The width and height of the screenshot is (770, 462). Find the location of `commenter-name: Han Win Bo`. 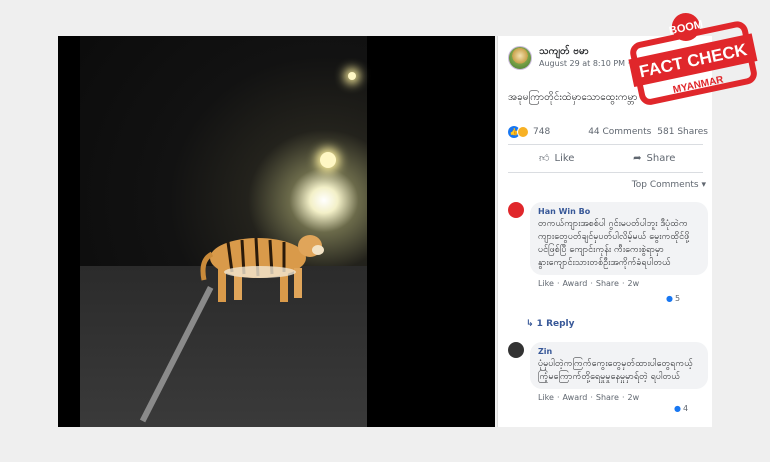

commenter-name: Han Win Bo is located at coordinates (619, 211).